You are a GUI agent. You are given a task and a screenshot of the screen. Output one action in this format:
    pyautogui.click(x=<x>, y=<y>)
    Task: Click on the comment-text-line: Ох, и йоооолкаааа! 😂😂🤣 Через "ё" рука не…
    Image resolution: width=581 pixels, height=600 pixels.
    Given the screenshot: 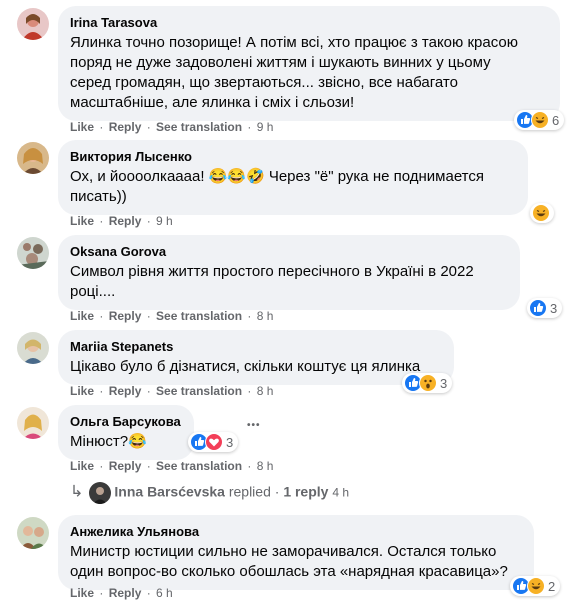 What is the action you would take?
    pyautogui.click(x=277, y=176)
    